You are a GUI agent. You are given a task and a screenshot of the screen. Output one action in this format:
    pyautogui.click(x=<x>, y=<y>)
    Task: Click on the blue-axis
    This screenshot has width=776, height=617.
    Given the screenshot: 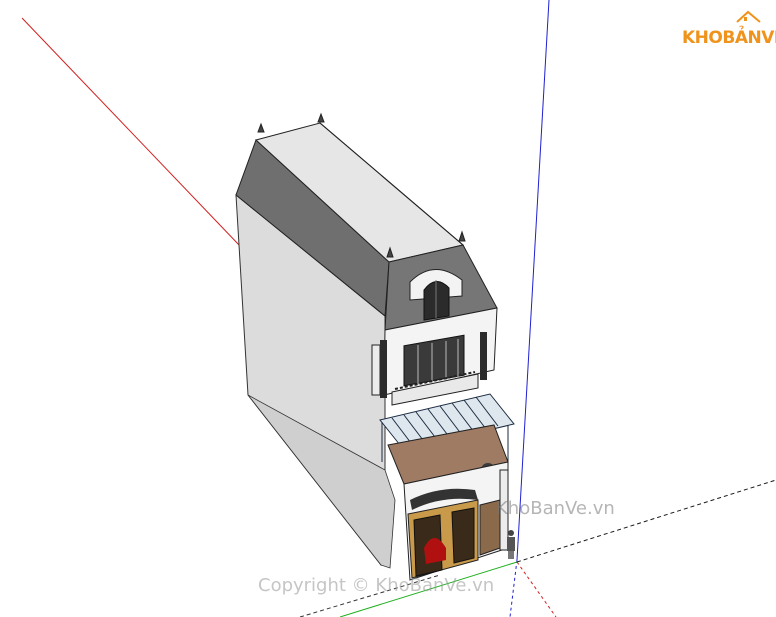 What is the action you would take?
    pyautogui.click(x=533, y=280)
    